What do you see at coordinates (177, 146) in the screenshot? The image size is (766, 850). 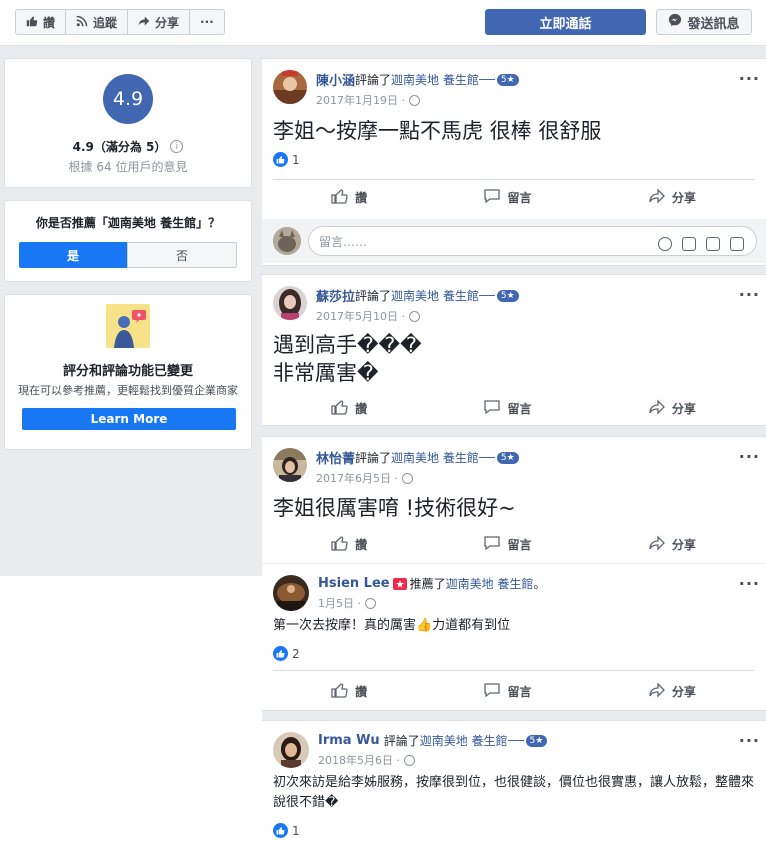 I see `info-icon: i` at bounding box center [177, 146].